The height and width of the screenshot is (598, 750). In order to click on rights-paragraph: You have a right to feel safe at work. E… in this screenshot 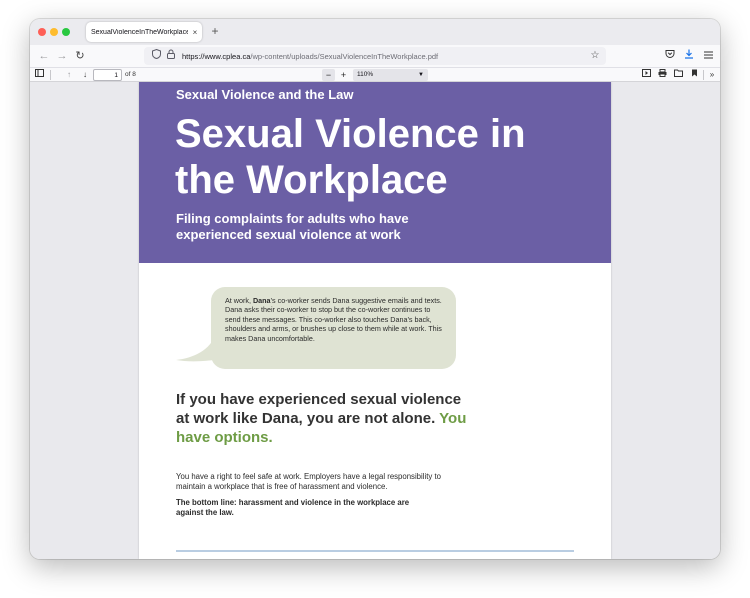, I will do `click(308, 481)`.